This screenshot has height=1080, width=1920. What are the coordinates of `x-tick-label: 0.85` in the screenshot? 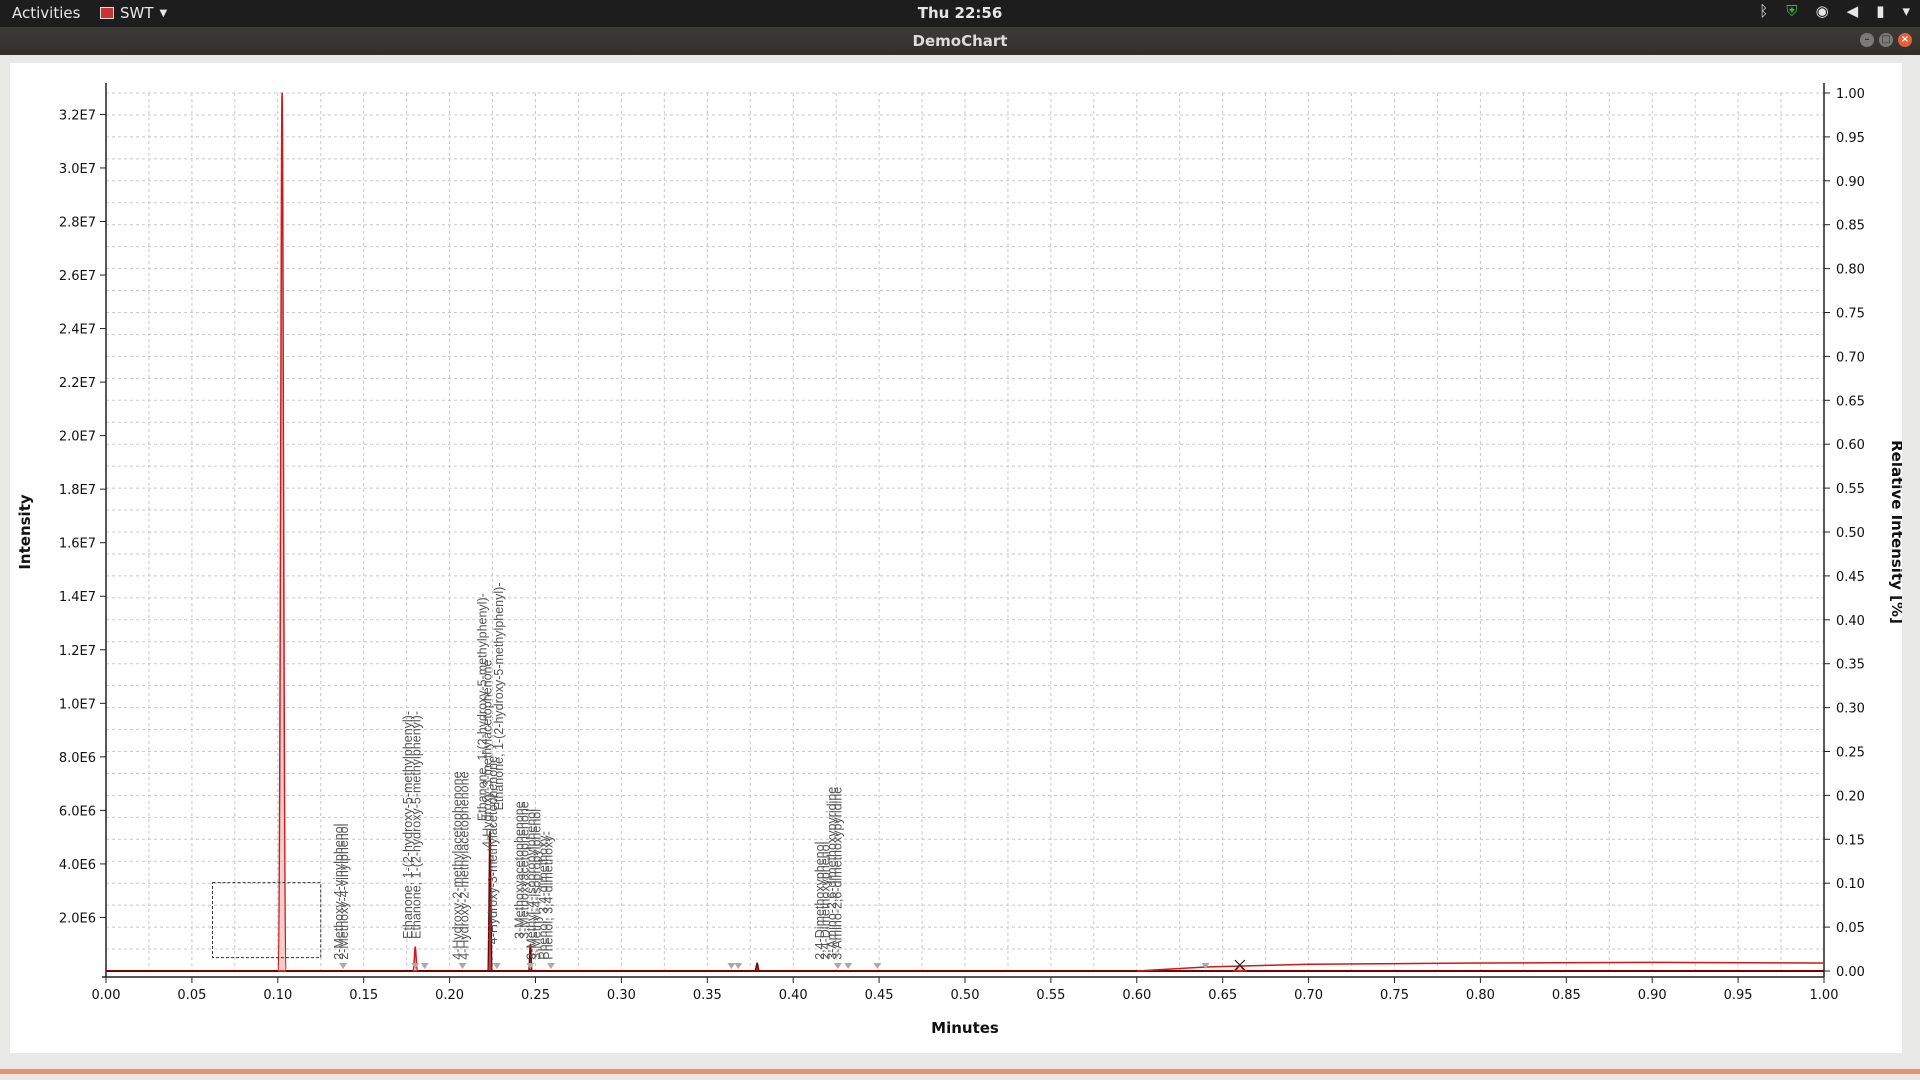 It's located at (1566, 995).